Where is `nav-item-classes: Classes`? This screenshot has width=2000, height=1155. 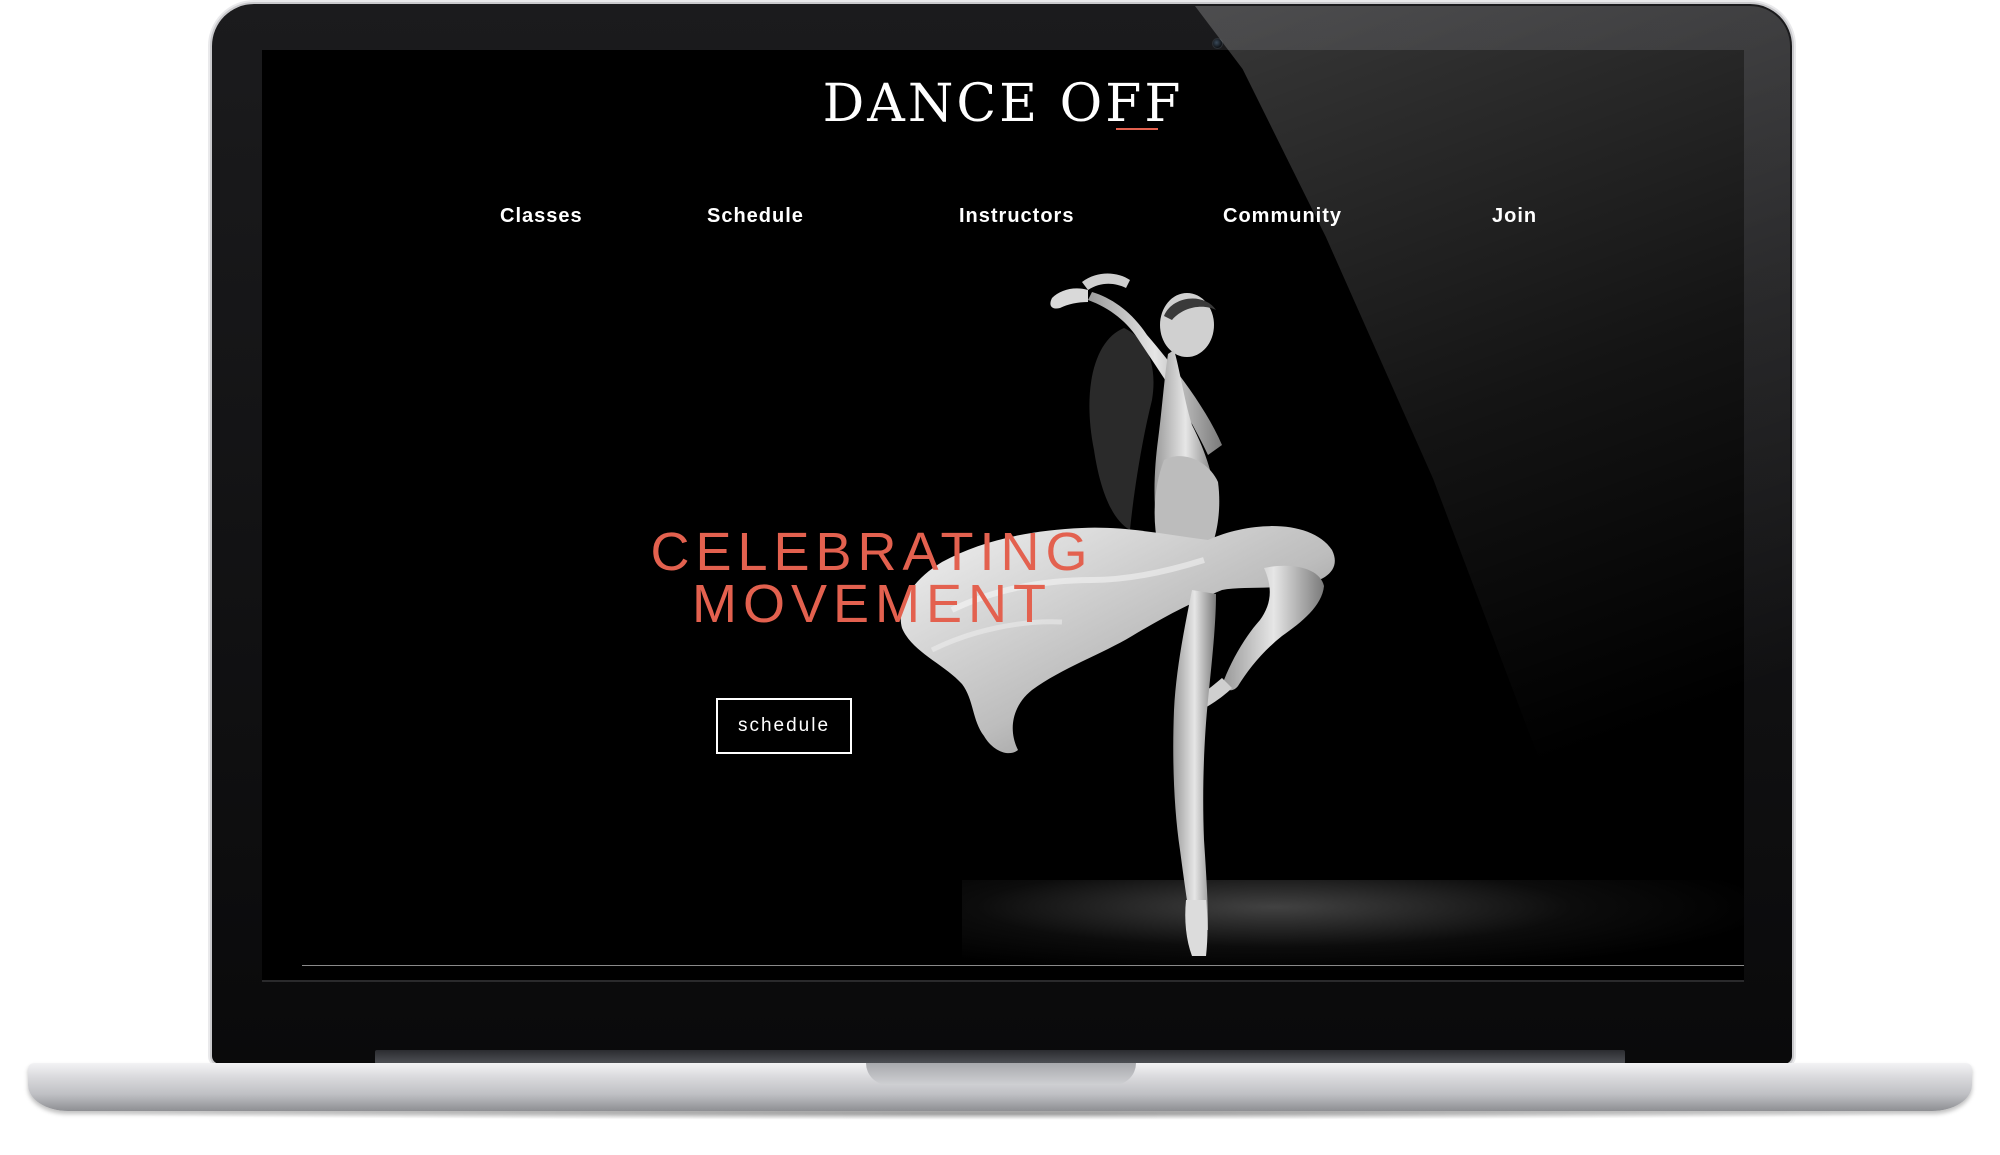 nav-item-classes: Classes is located at coordinates (541, 216).